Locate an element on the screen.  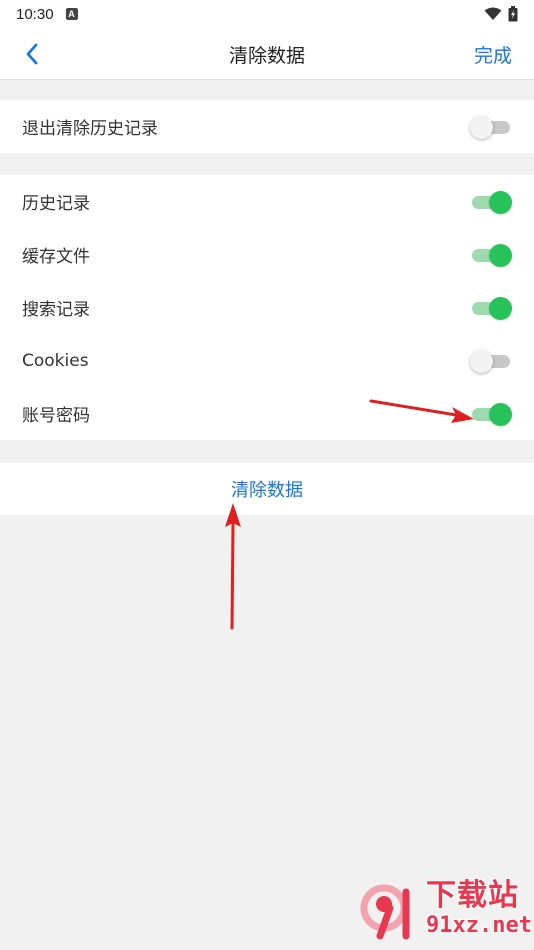
exit-clear-history-toggle is located at coordinates (491, 127).